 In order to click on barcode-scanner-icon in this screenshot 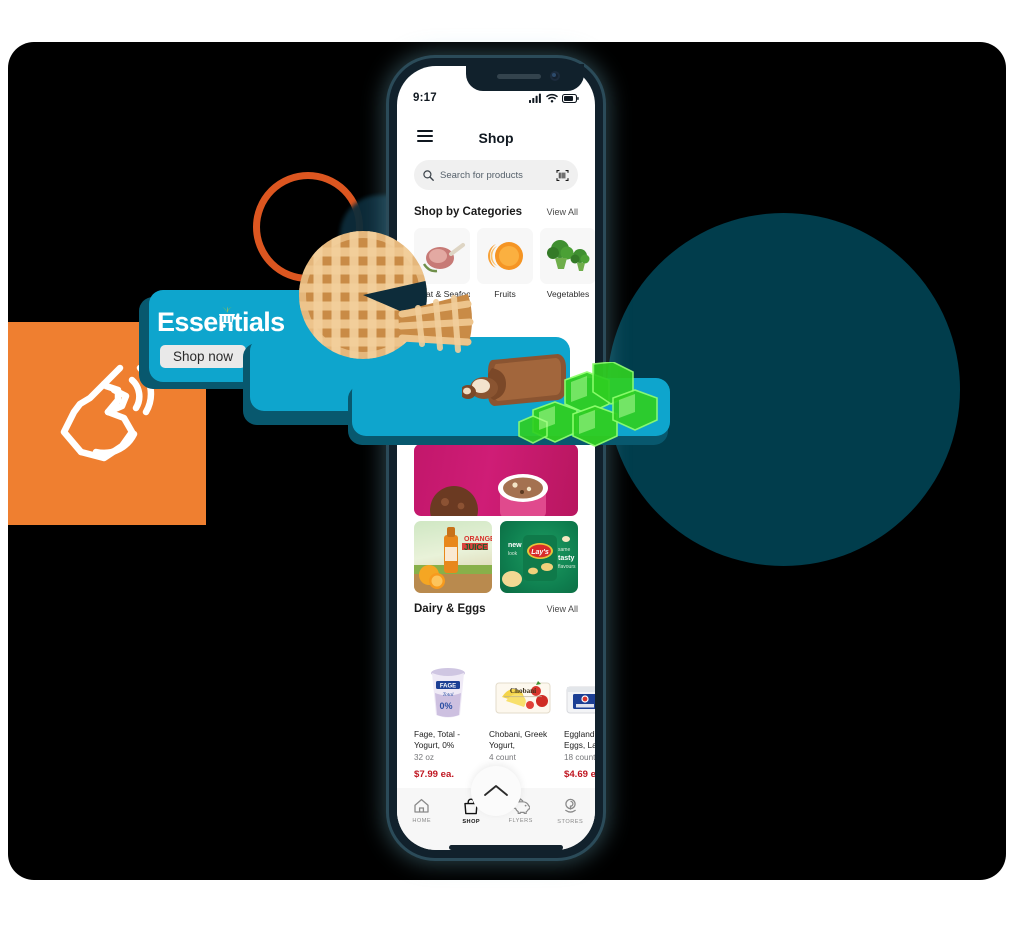, I will do `click(562, 175)`.